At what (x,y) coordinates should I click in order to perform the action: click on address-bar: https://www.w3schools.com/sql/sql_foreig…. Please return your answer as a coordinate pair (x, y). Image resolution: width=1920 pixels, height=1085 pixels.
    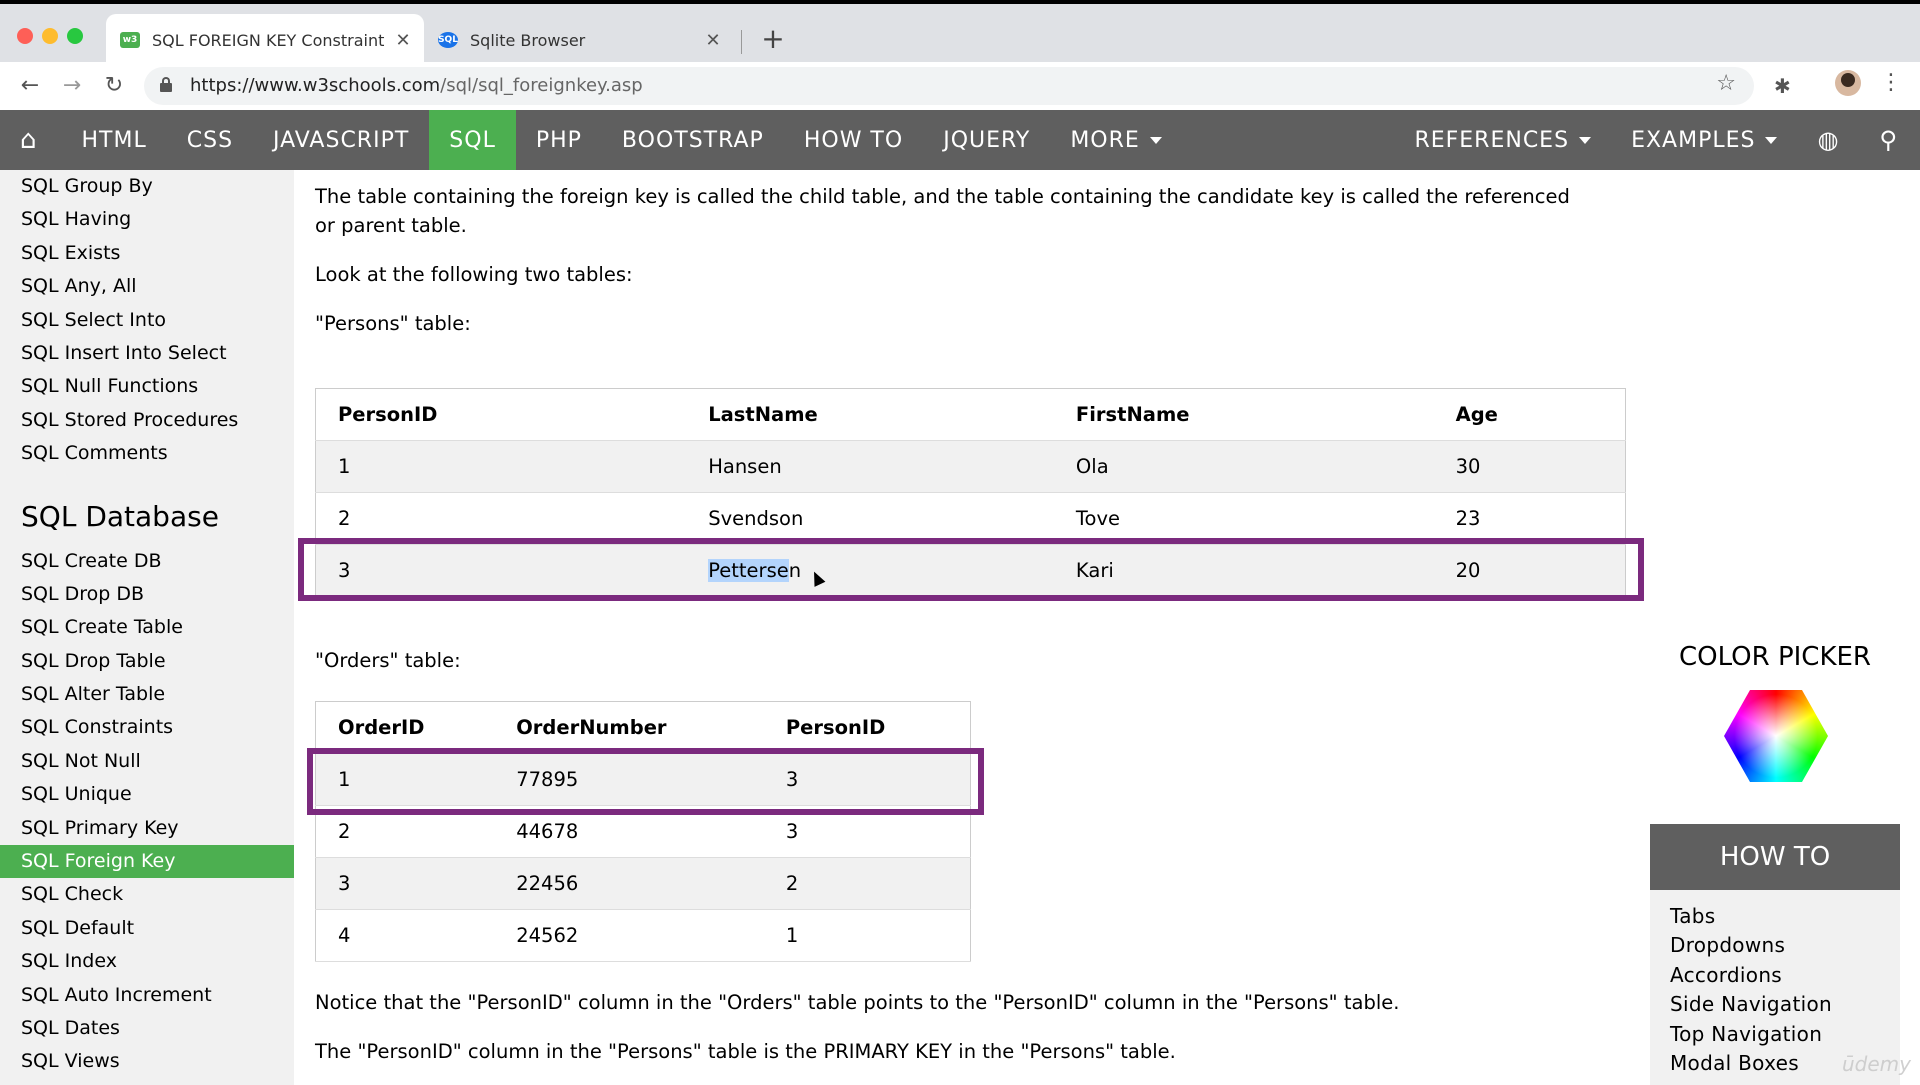
    Looking at the image, I should click on (949, 86).